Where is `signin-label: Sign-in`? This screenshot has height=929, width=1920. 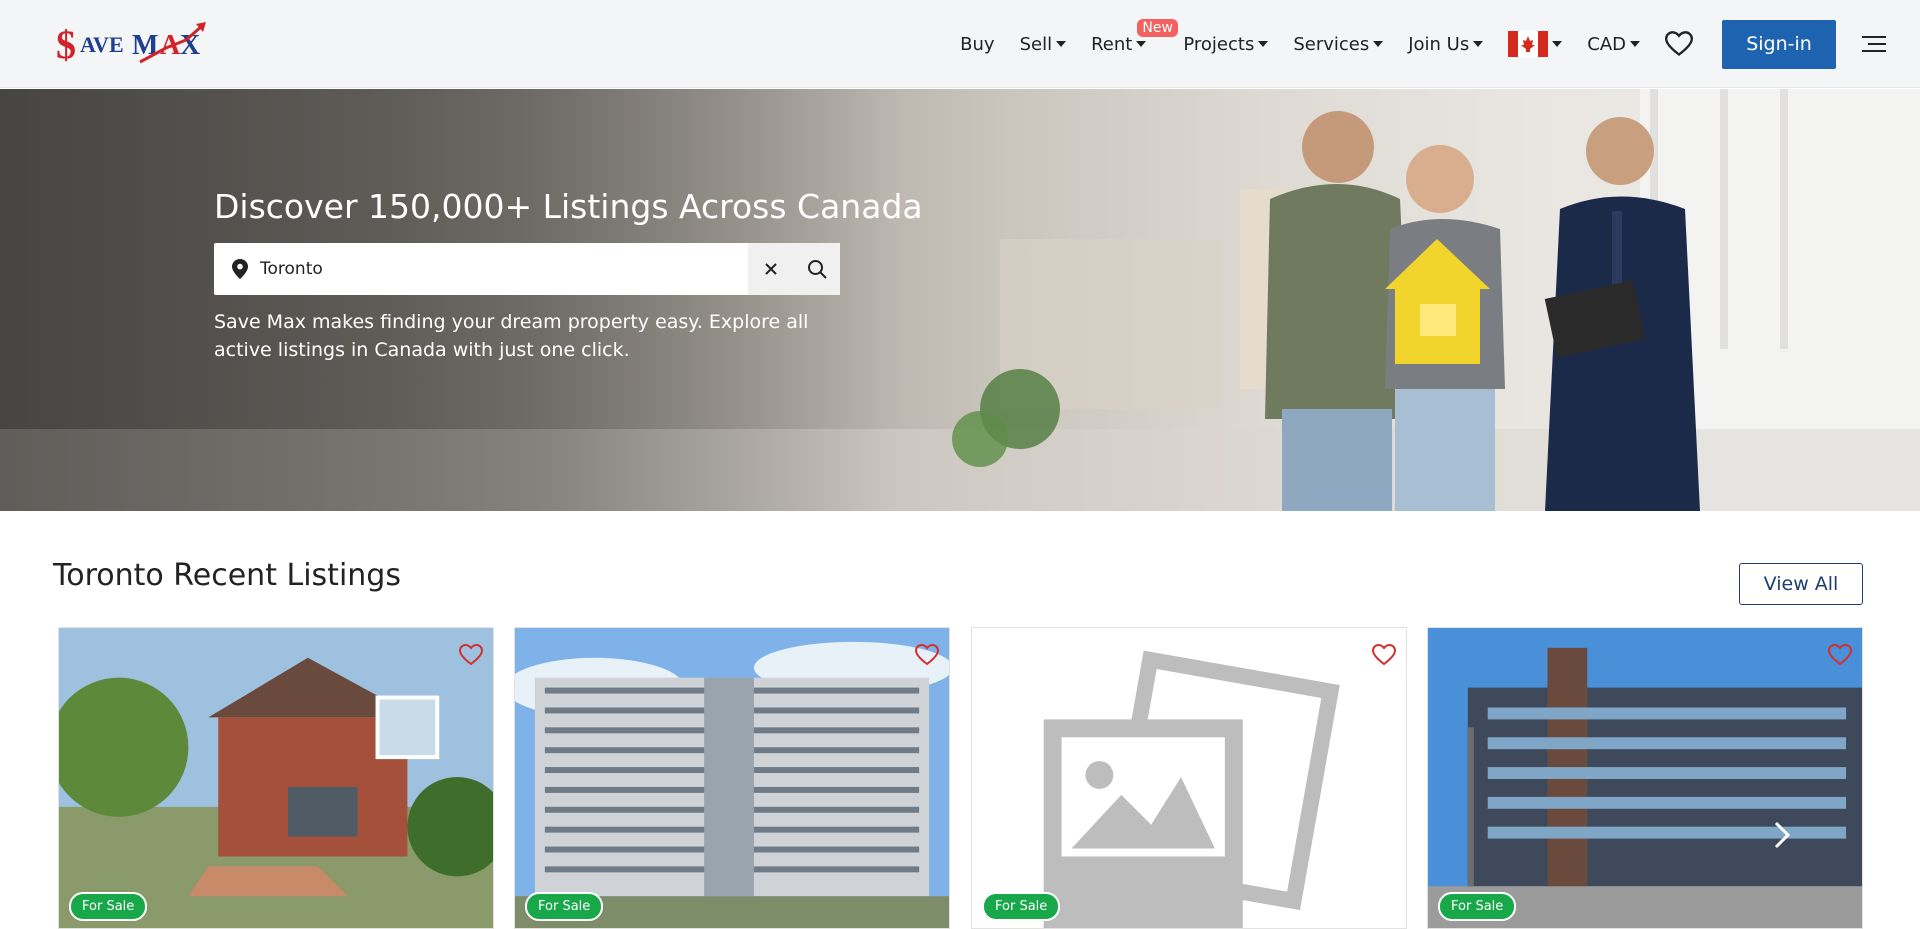
signin-label: Sign-in is located at coordinates (1779, 44).